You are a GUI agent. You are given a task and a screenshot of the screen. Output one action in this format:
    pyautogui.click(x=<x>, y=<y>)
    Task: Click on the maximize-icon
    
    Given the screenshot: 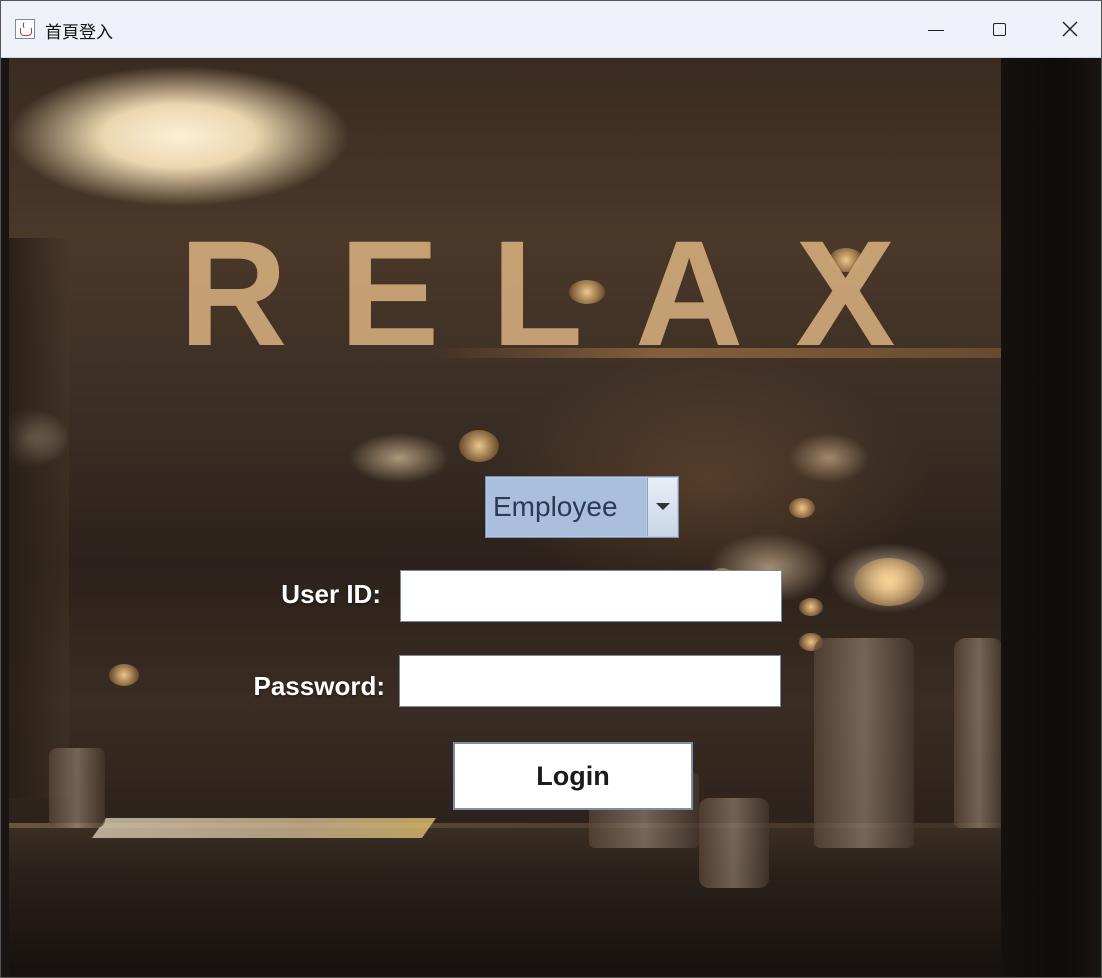 What is the action you would take?
    pyautogui.click(x=999, y=29)
    